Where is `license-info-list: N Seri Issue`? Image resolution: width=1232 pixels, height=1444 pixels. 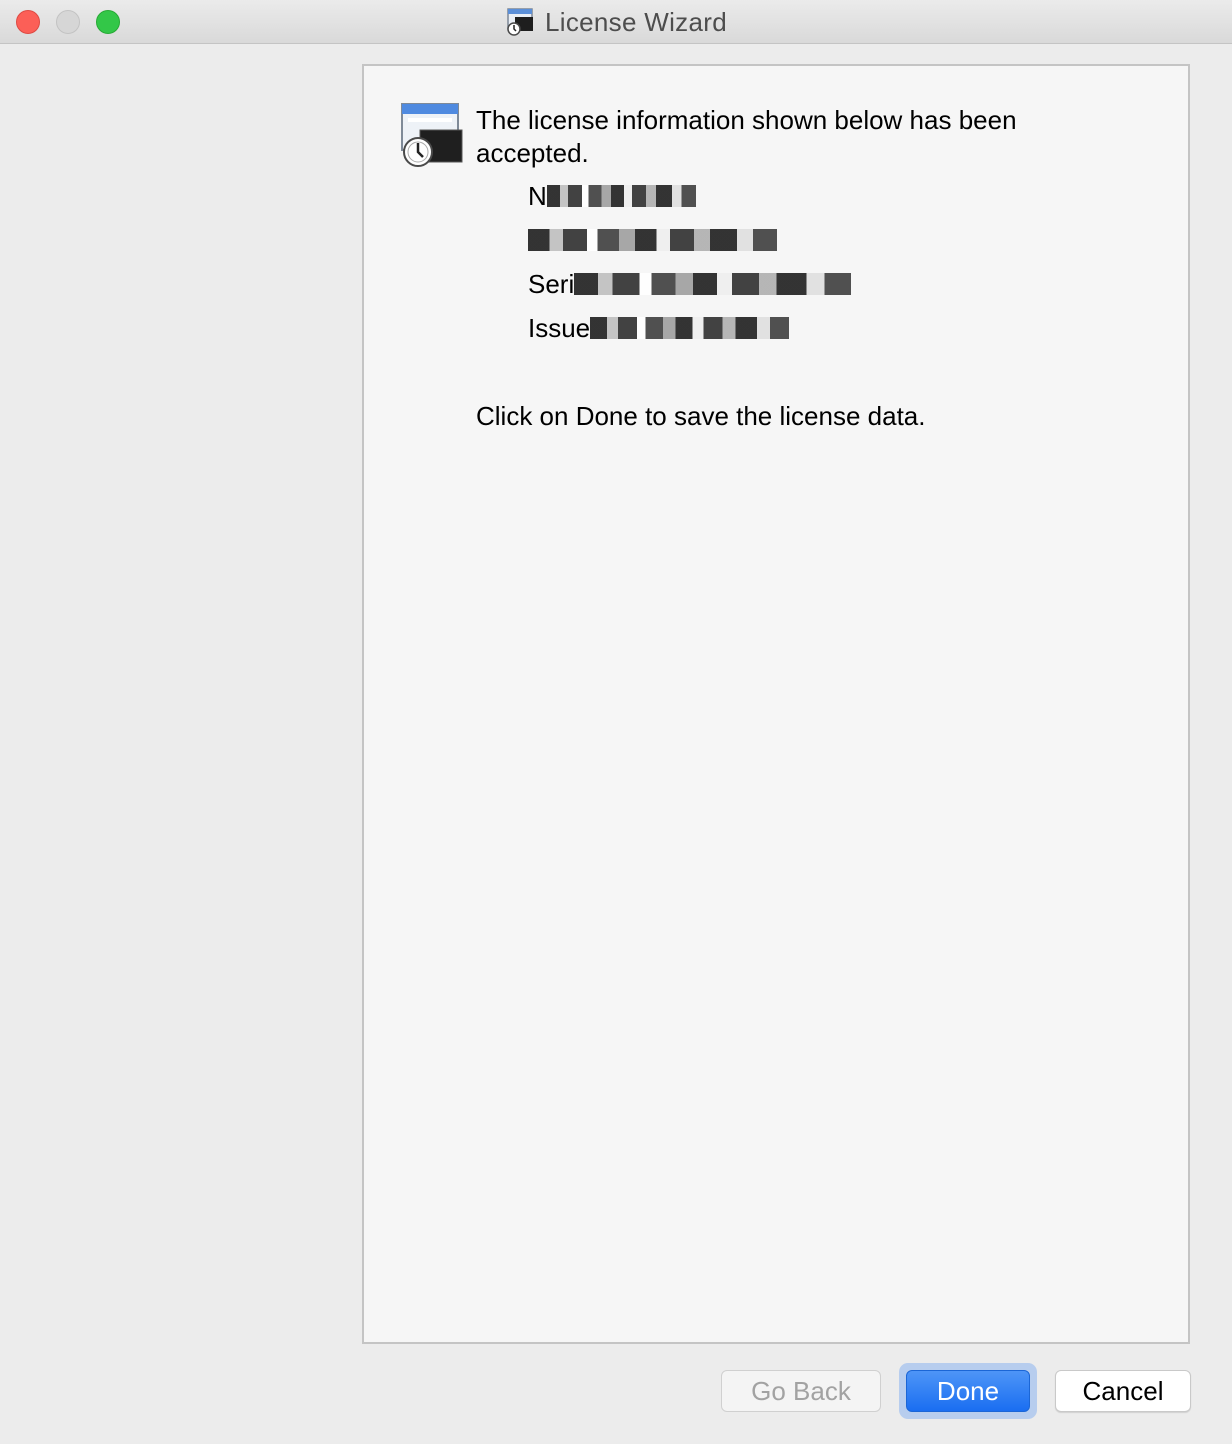
license-info-list: N Seri Issue is located at coordinates (828, 266).